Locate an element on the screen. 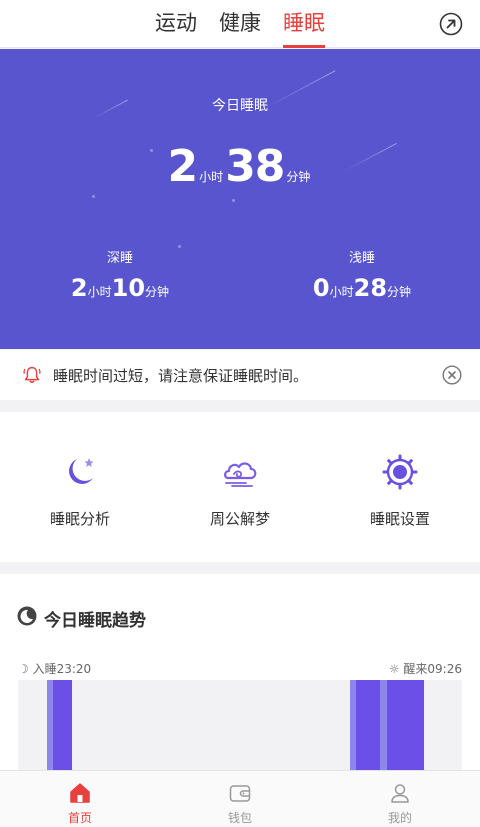 This screenshot has height=827, width=480. light-hours: 0 is located at coordinates (321, 288).